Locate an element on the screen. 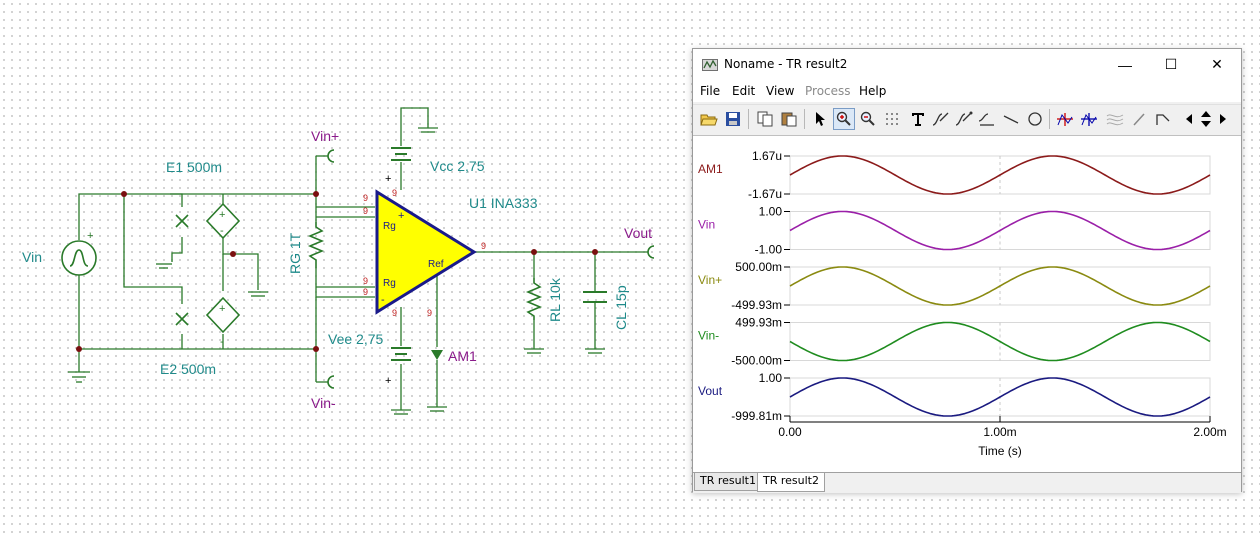  pointer-icon is located at coordinates (820, 119).